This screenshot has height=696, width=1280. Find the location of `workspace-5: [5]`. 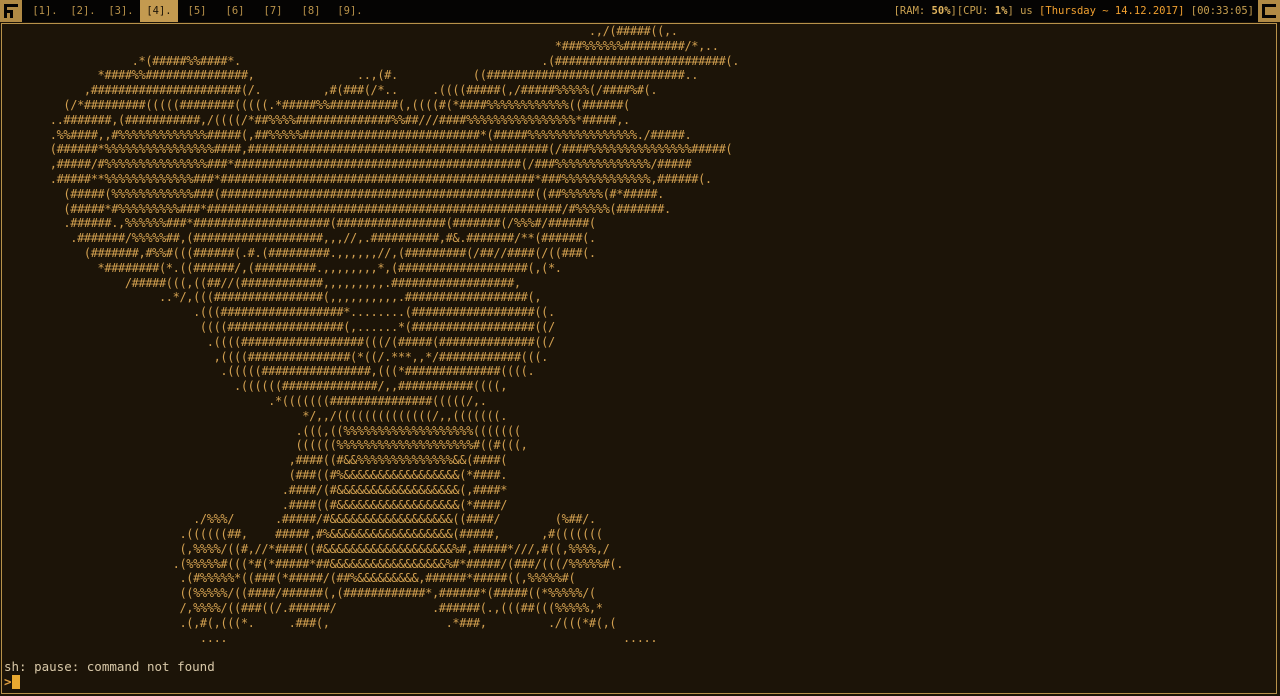

workspace-5: [5] is located at coordinates (197, 11).